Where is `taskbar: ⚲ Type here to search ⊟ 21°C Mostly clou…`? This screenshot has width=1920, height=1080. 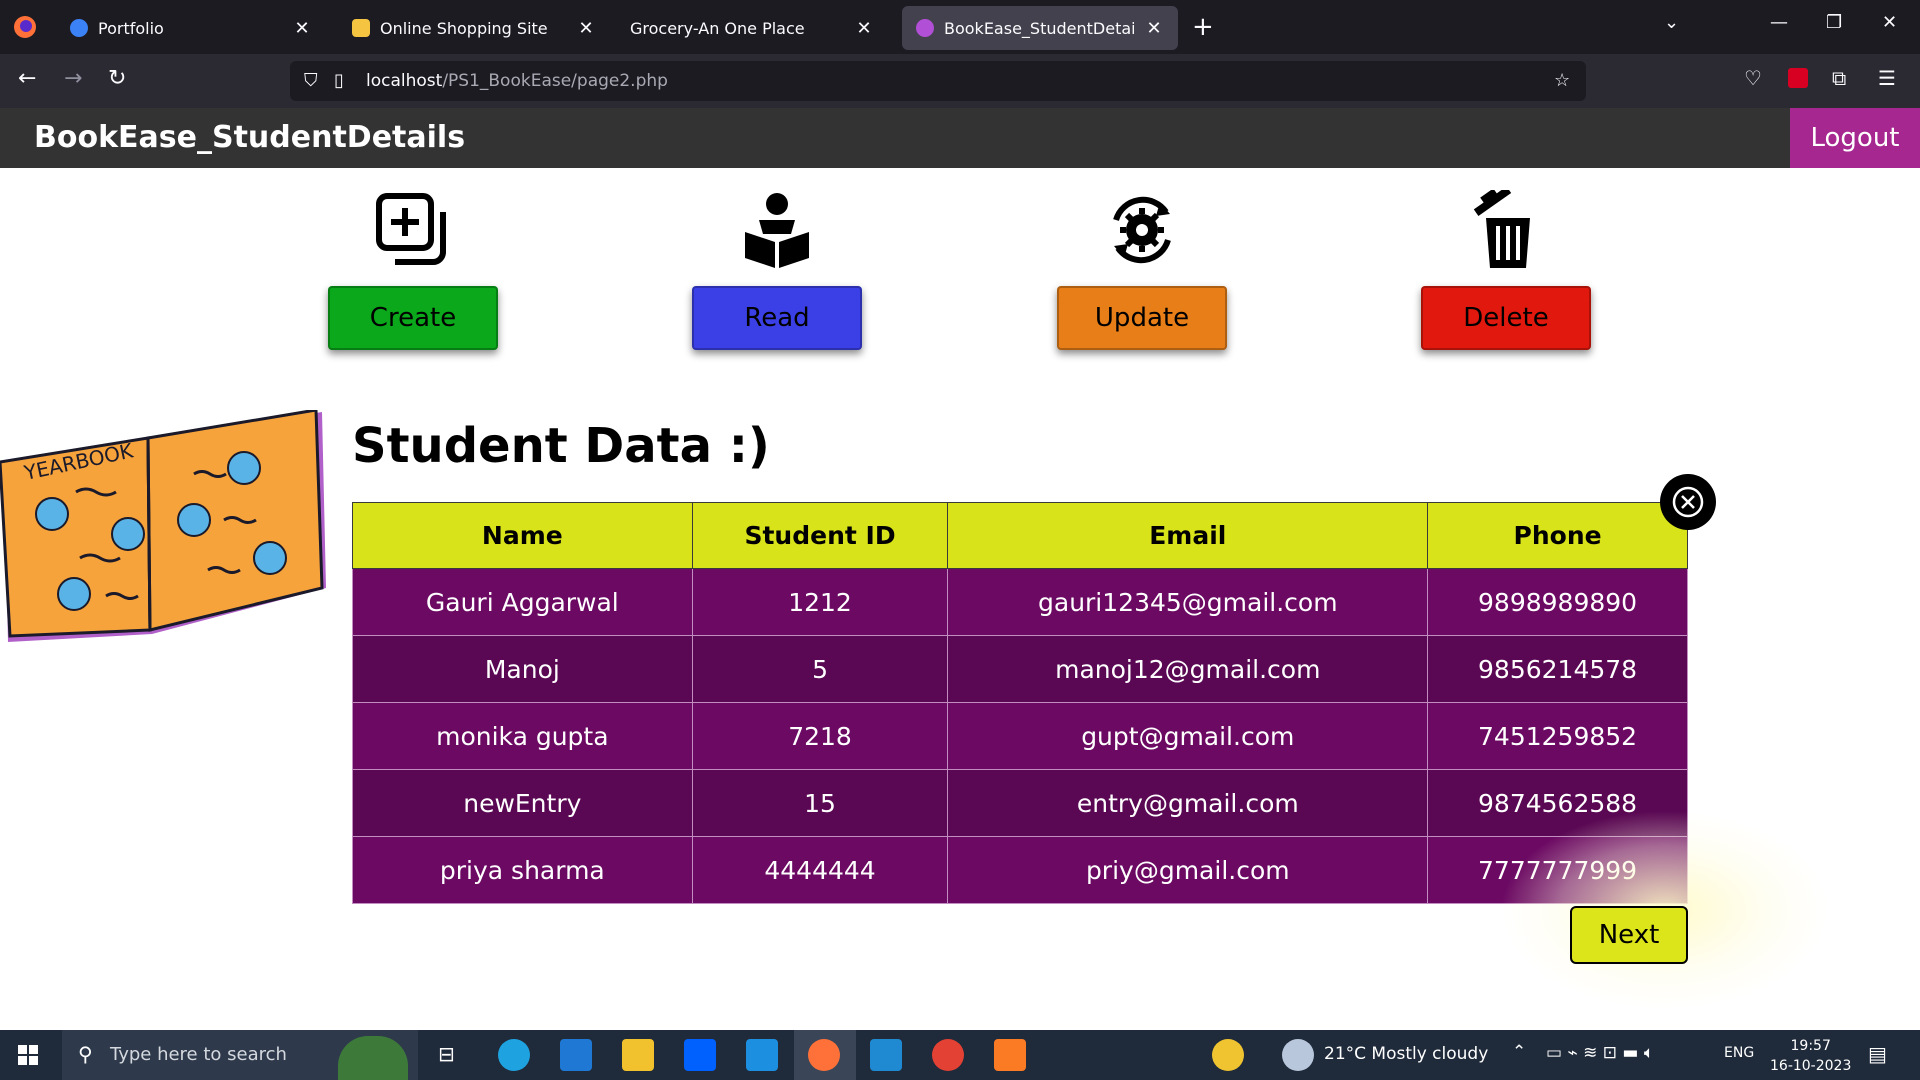 taskbar: ⚲ Type here to search ⊟ 21°C Mostly clou… is located at coordinates (960, 1055).